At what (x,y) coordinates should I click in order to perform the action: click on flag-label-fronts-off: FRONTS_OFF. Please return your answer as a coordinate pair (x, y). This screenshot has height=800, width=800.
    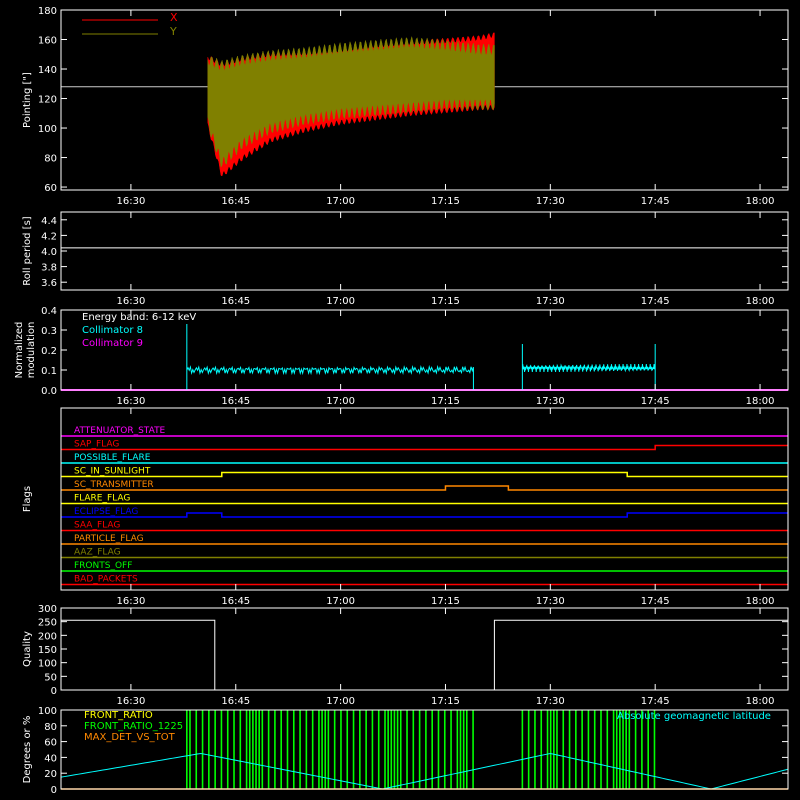
    Looking at the image, I should click on (103, 566).